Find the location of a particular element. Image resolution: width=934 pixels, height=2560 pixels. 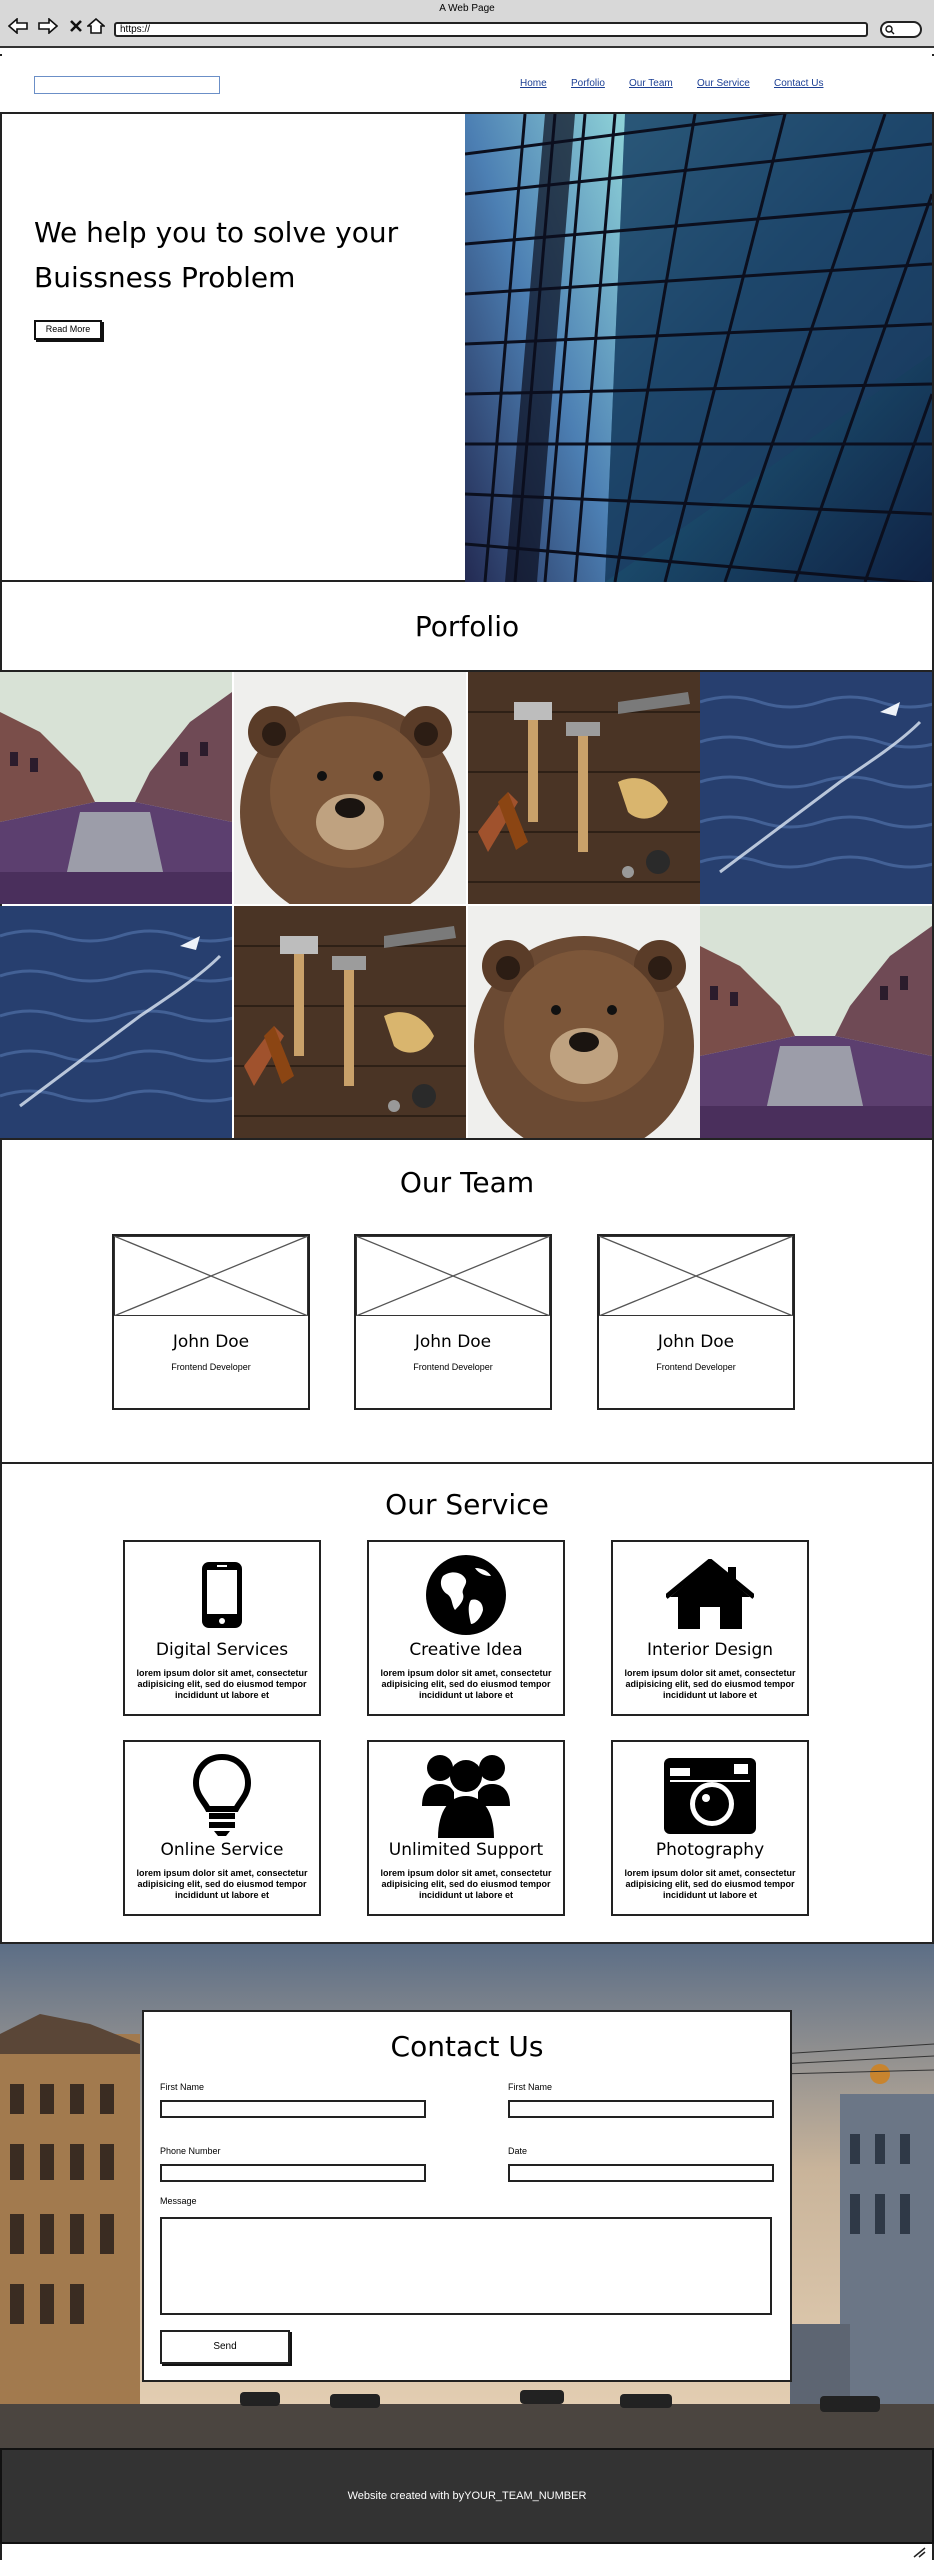

address-bar: https:// is located at coordinates (491, 29).